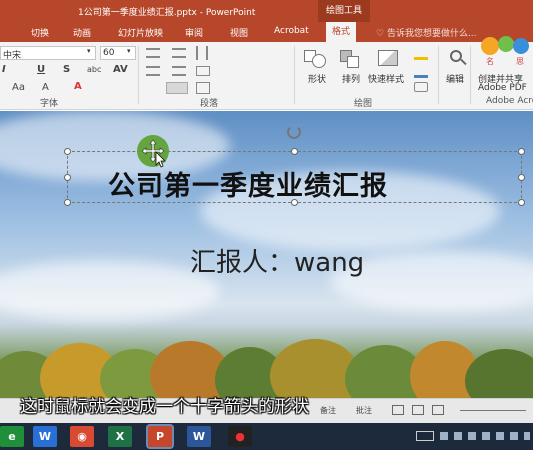 This screenshot has width=533, height=450. I want to click on change-case-button: Aa, so click(18, 87).